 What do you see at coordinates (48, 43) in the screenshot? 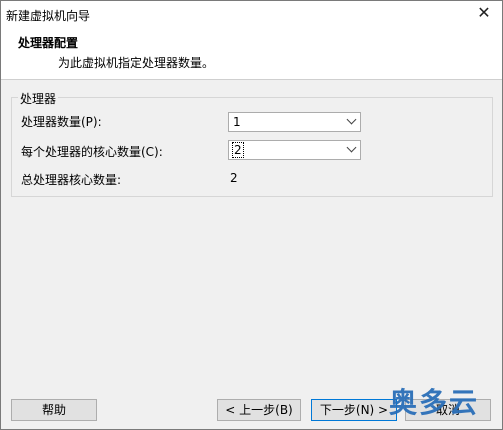
I see `page-title: 处理器配置` at bounding box center [48, 43].